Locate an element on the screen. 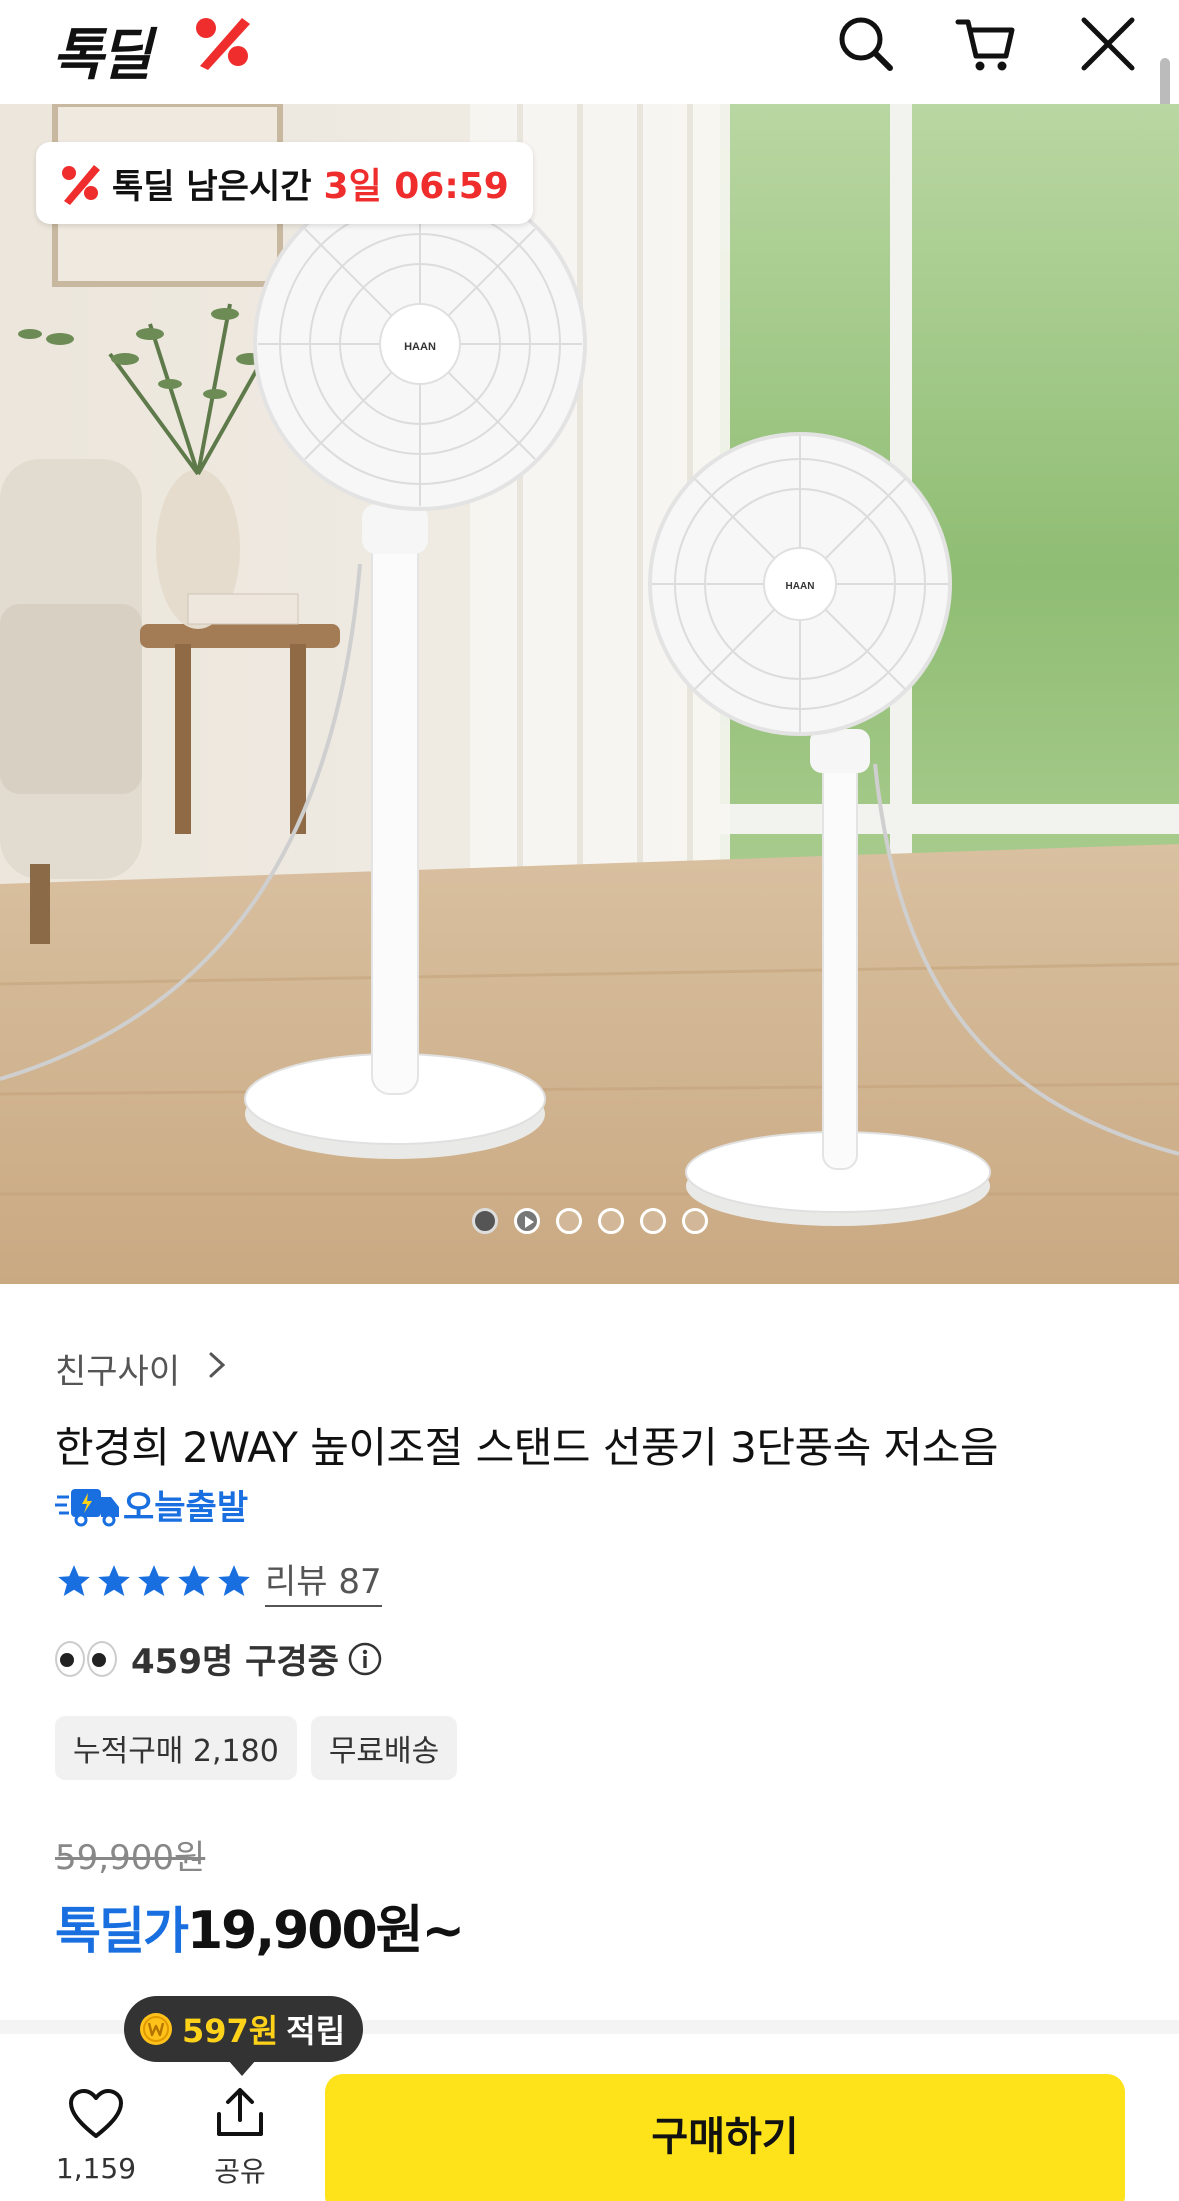 The image size is (1179, 2201). original-price: 59,900원 is located at coordinates (130, 1858).